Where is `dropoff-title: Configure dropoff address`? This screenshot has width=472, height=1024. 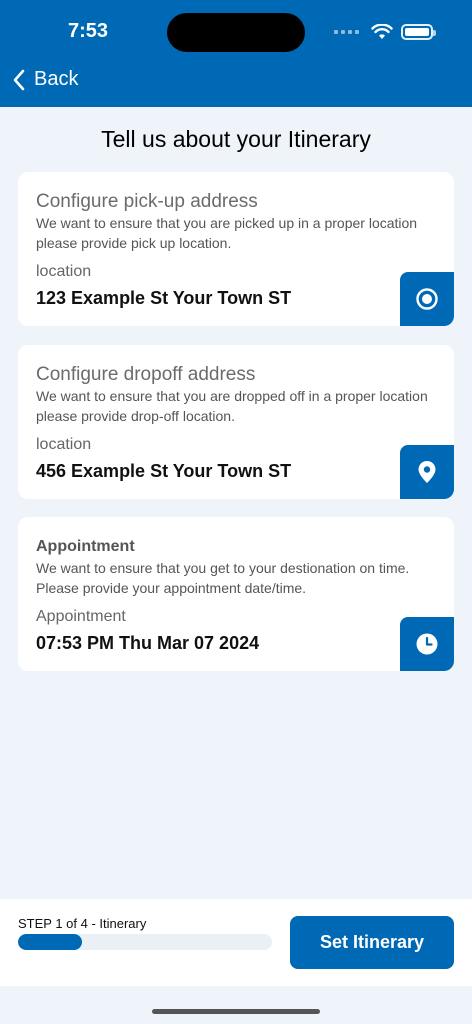 dropoff-title: Configure dropoff address is located at coordinates (146, 374).